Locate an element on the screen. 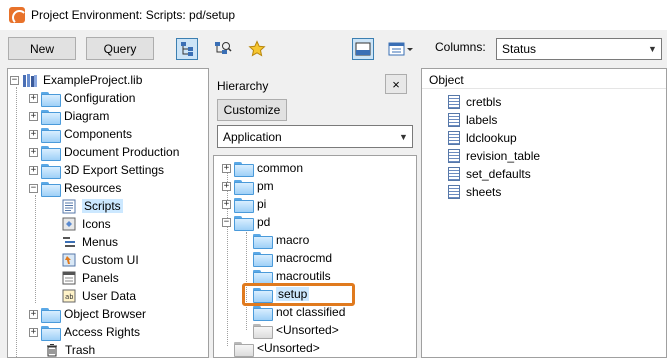 Image resolution: width=667 pixels, height=358 pixels. object-item: ldclookup is located at coordinates (482, 138).